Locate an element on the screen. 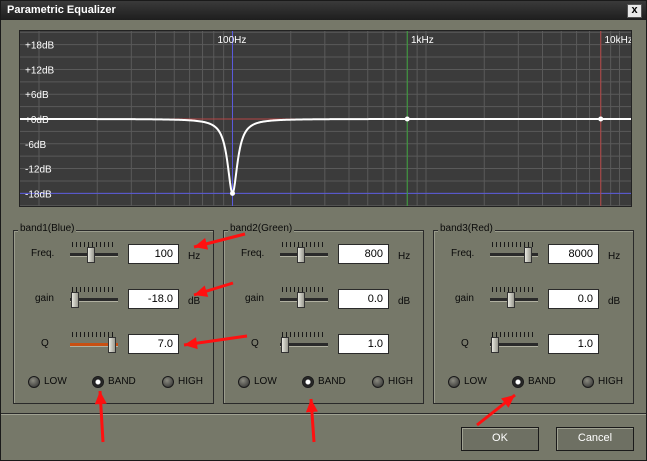 This screenshot has width=647, height=461. band2-gain-input is located at coordinates (363, 299).